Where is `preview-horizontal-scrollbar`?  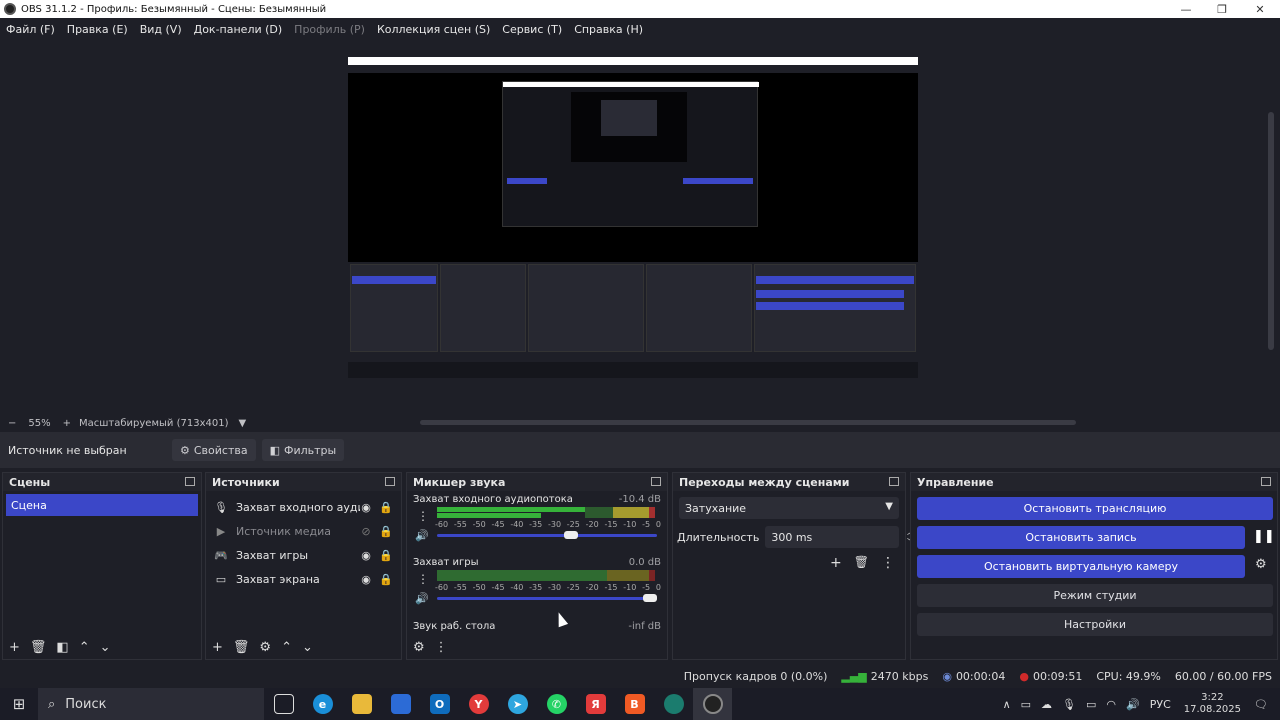 preview-horizontal-scrollbar is located at coordinates (748, 422).